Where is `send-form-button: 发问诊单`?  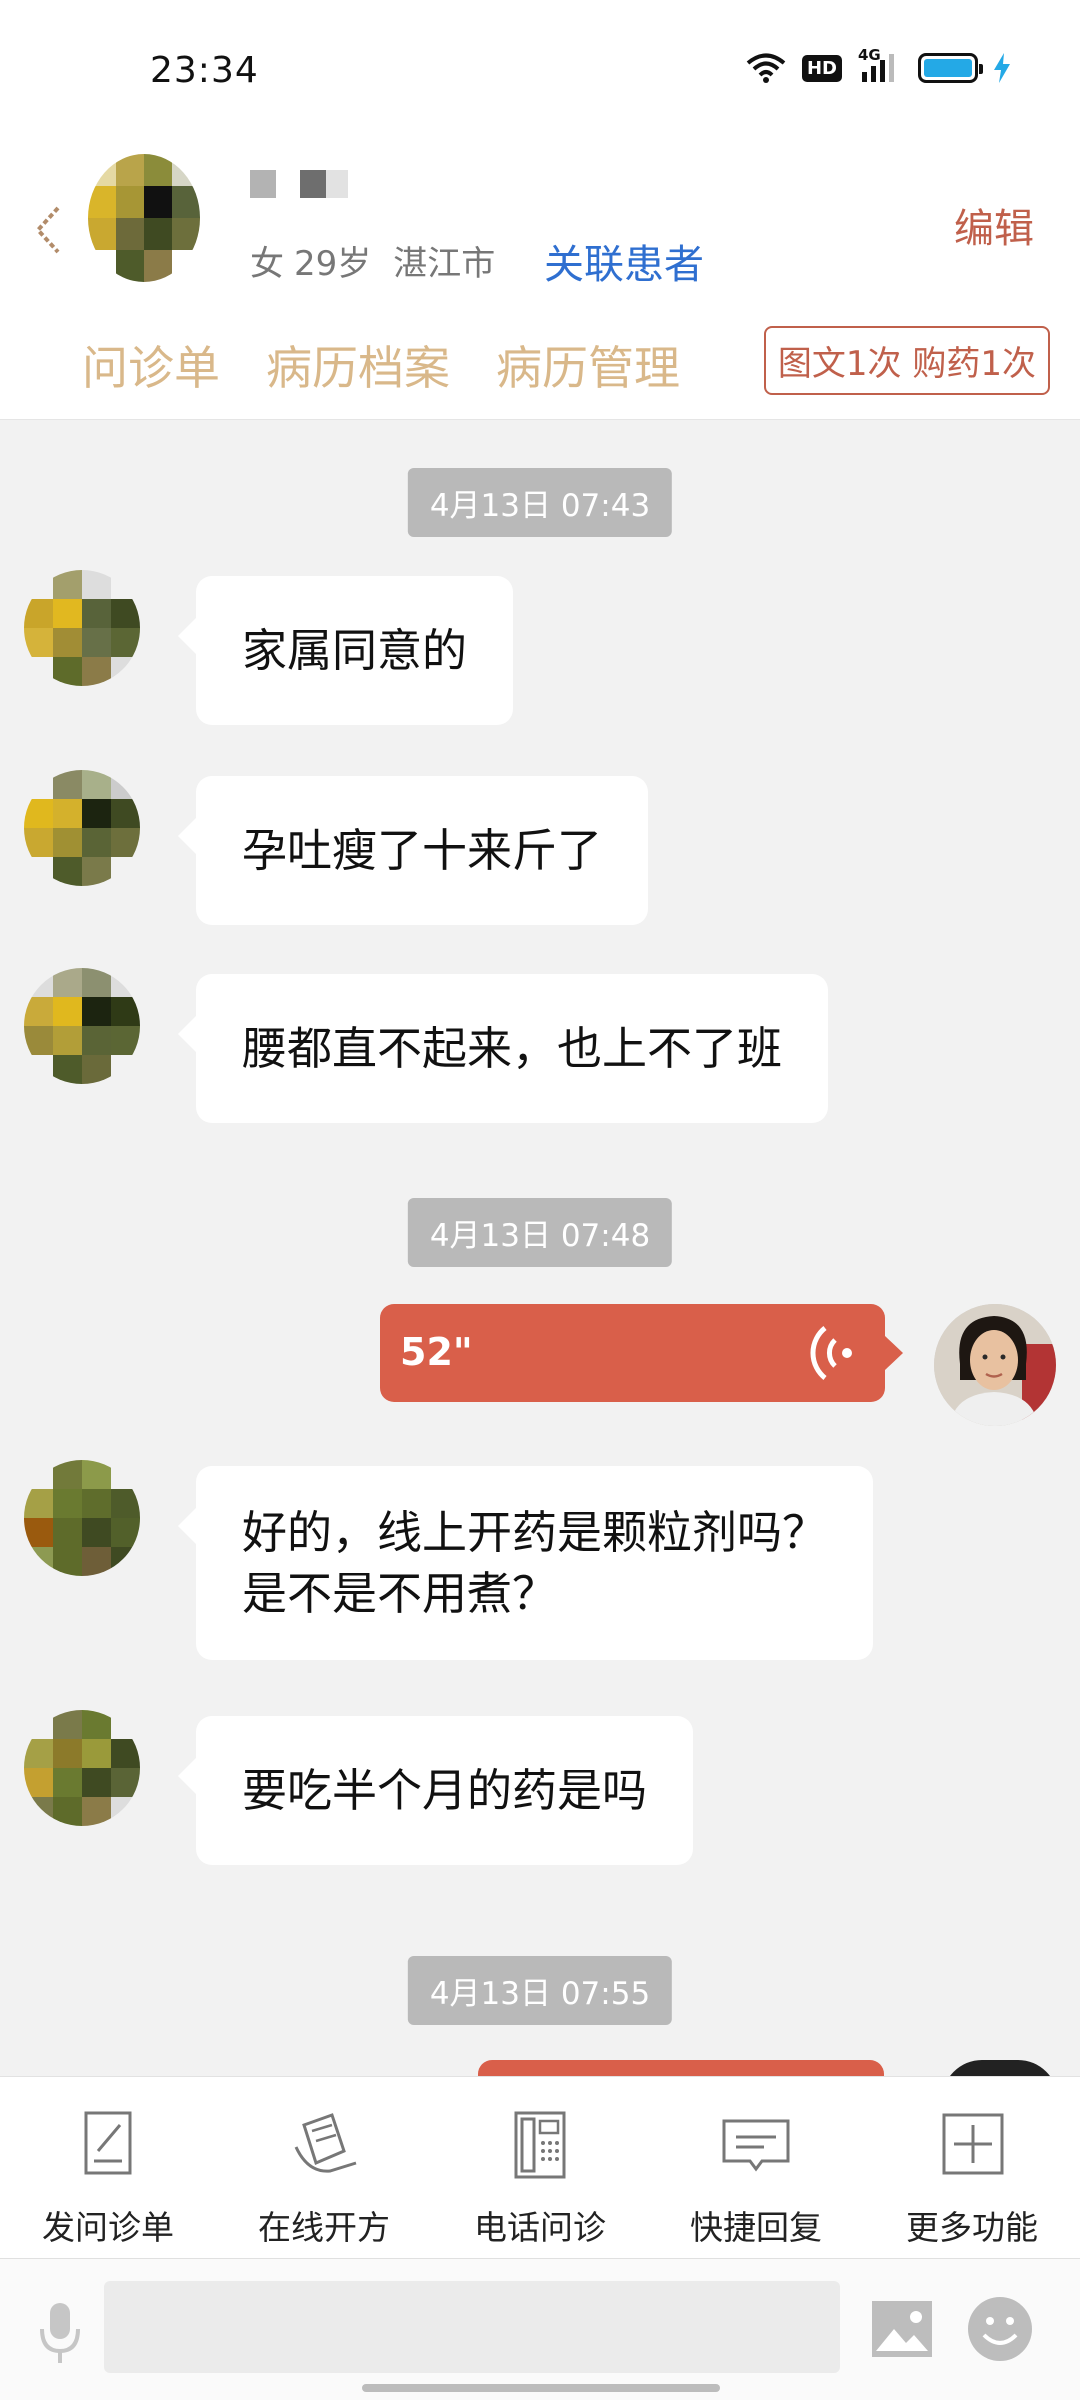 send-form-button: 发问诊单 is located at coordinates (108, 2167).